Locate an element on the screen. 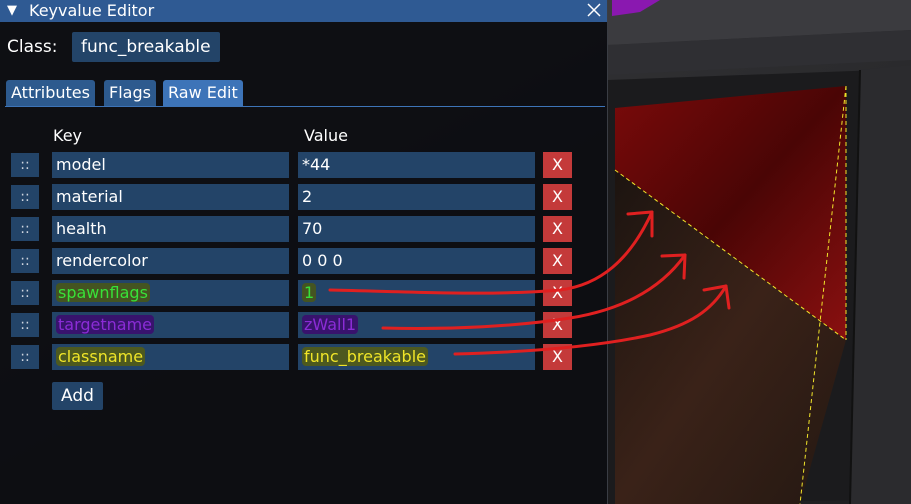 The image size is (911, 504). value-field: 1 is located at coordinates (416, 293).